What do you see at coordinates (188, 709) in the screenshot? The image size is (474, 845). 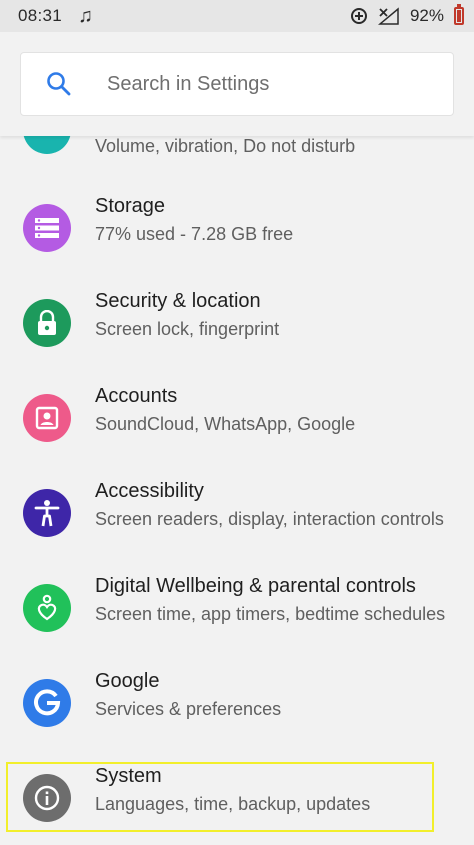 I see `item-subtitle: Services & preferences` at bounding box center [188, 709].